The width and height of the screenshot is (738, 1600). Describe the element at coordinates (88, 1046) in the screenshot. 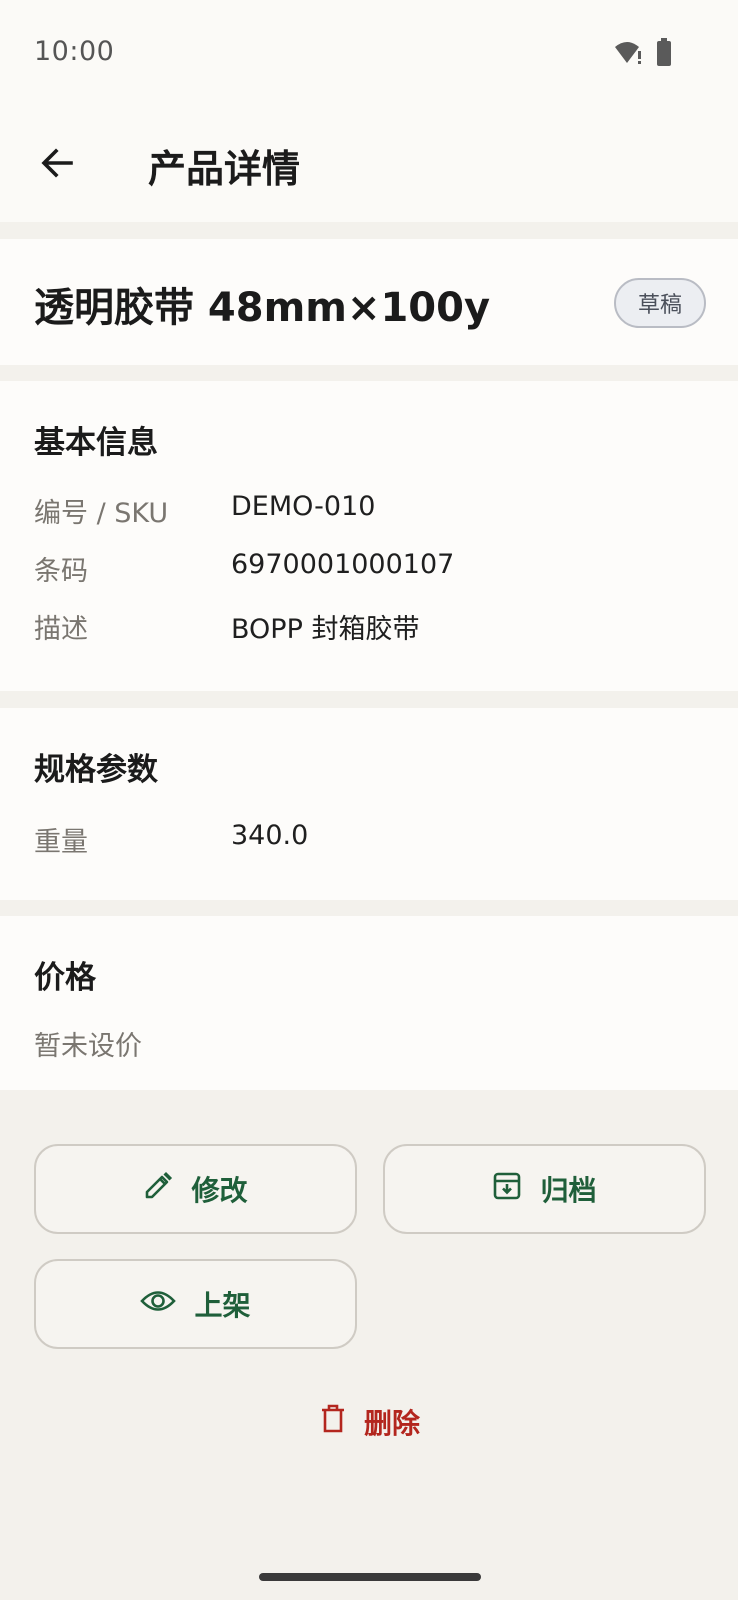

I see `price-empty-text: 暂未设价` at that location.